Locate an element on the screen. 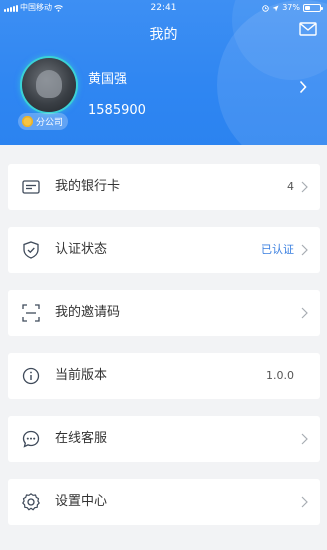 The width and height of the screenshot is (327, 550). bank-card-icon is located at coordinates (31, 187).